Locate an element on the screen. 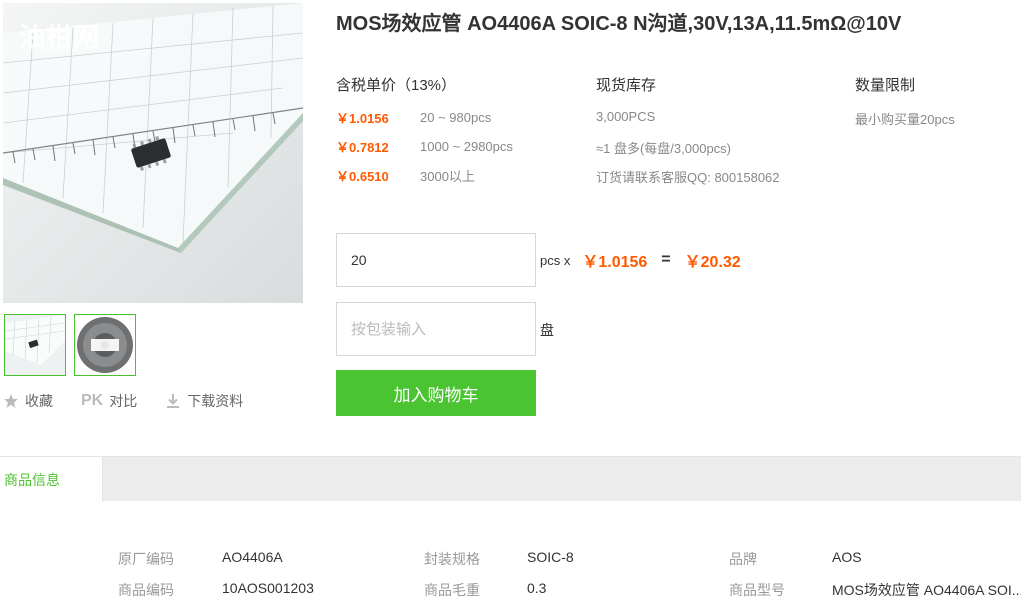 The width and height of the screenshot is (1021, 597). stock-reels: ≈1 盘多(每盘/3,000pcs) is located at coordinates (664, 148).